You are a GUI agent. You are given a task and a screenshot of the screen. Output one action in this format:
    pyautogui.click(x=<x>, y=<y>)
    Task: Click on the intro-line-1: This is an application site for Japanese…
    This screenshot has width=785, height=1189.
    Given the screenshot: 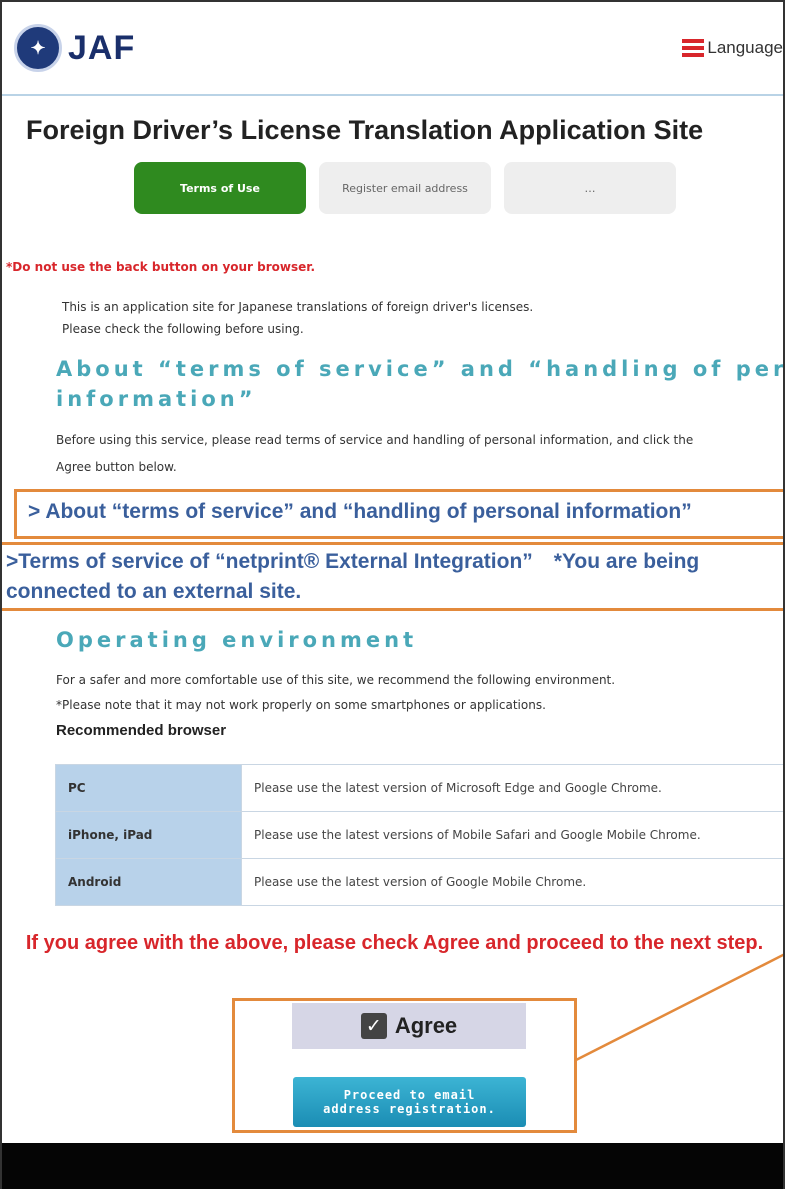 What is the action you would take?
    pyautogui.click(x=298, y=307)
    